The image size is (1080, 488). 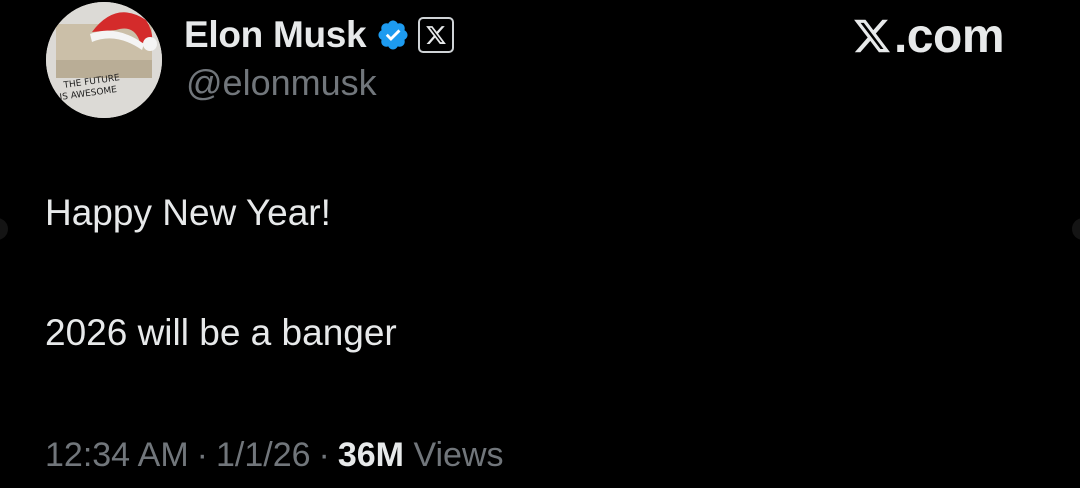 What do you see at coordinates (281, 83) in the screenshot?
I see `author-handle: @elonmusk` at bounding box center [281, 83].